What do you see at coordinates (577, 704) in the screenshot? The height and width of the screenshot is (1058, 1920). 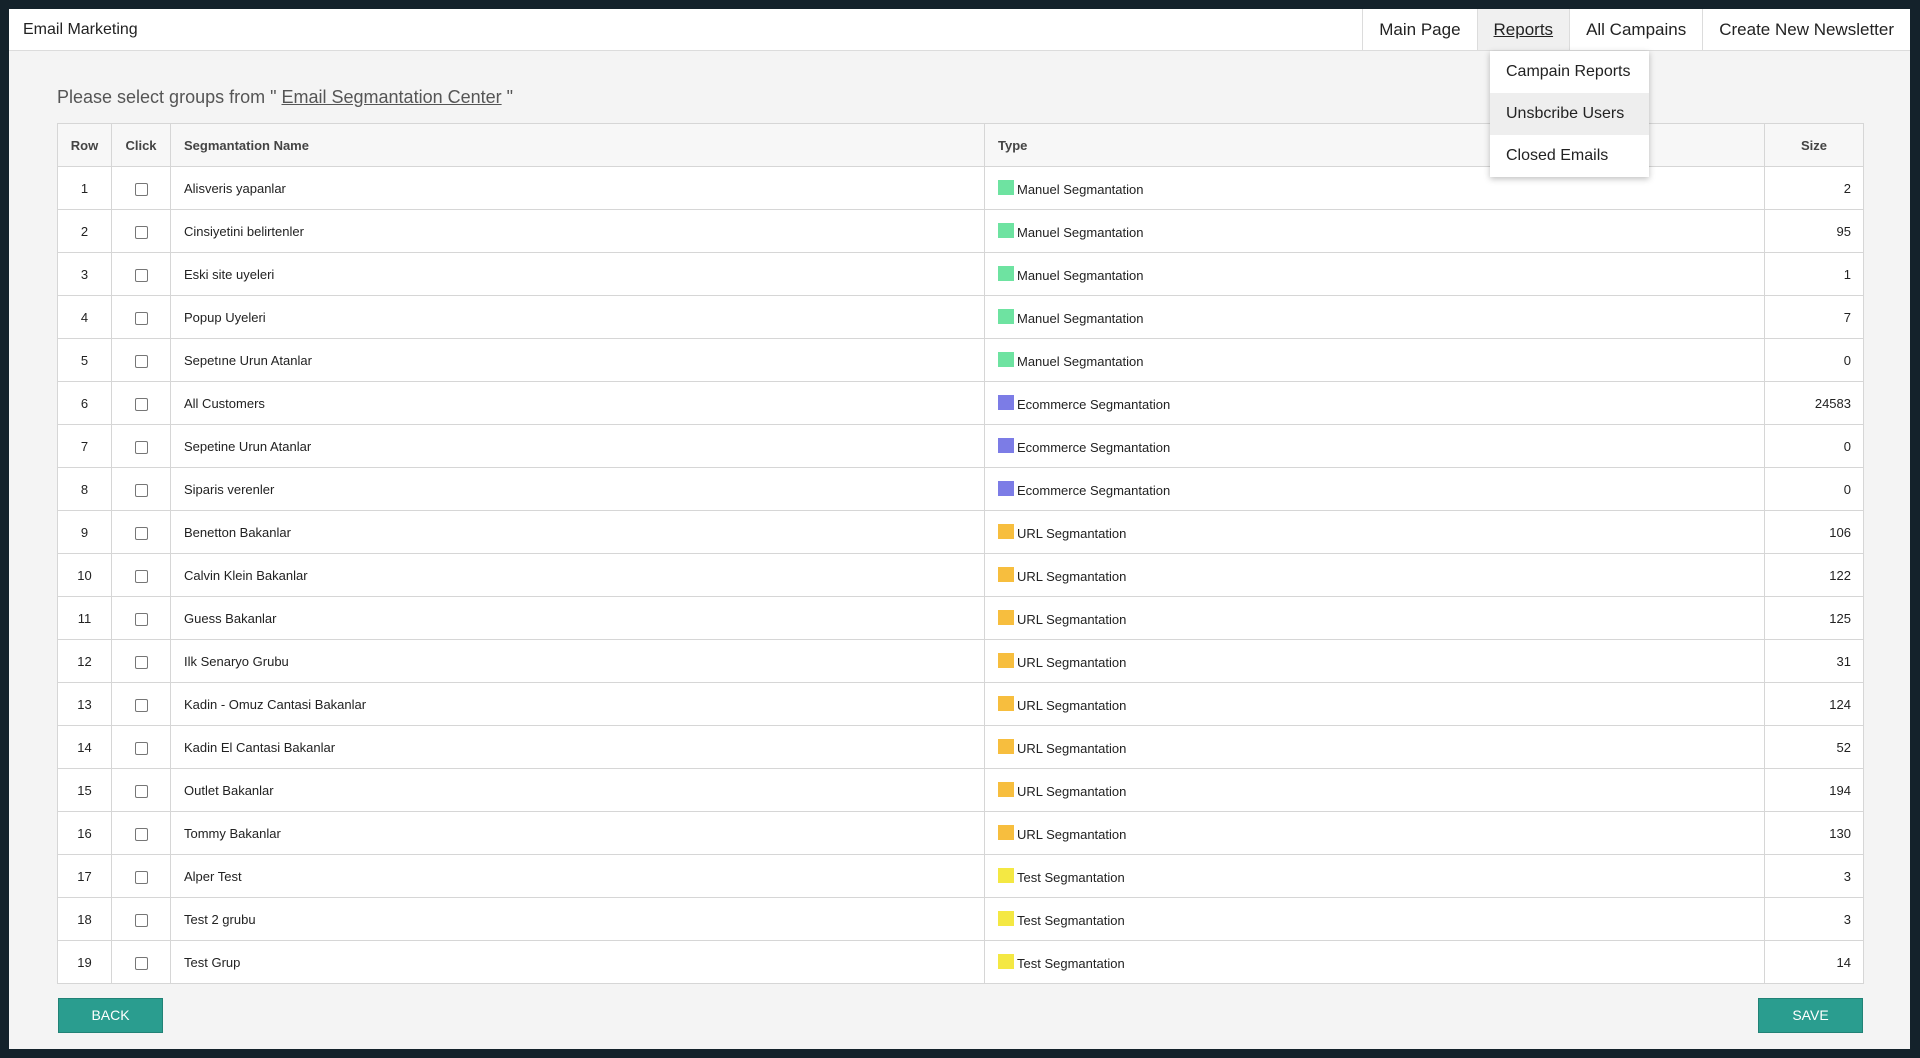 I see `segmentation-name: Kadin - Omuz Cantasi Bakanlar` at bounding box center [577, 704].